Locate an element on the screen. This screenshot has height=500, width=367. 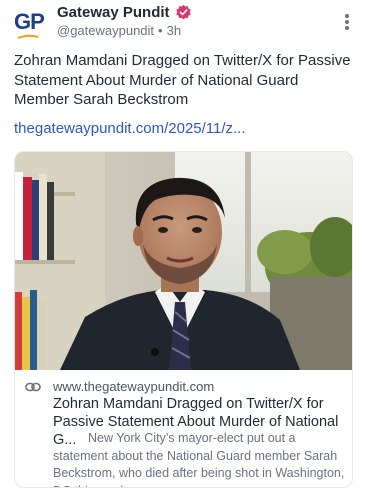
verified-badge-icon is located at coordinates (183, 12).